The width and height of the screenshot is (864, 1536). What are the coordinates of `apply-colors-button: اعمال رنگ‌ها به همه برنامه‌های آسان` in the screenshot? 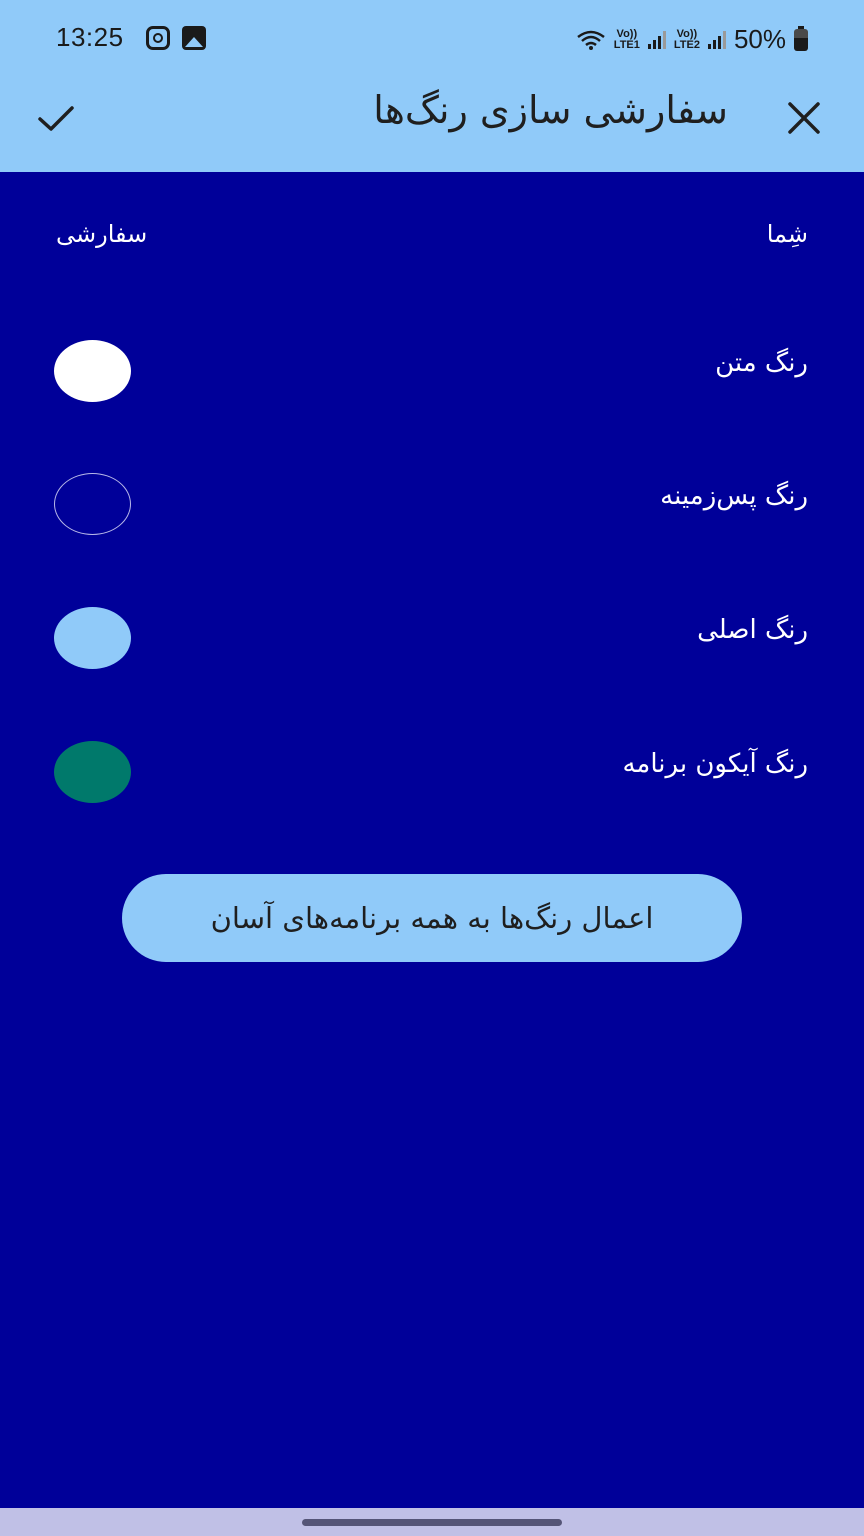 It's located at (432, 918).